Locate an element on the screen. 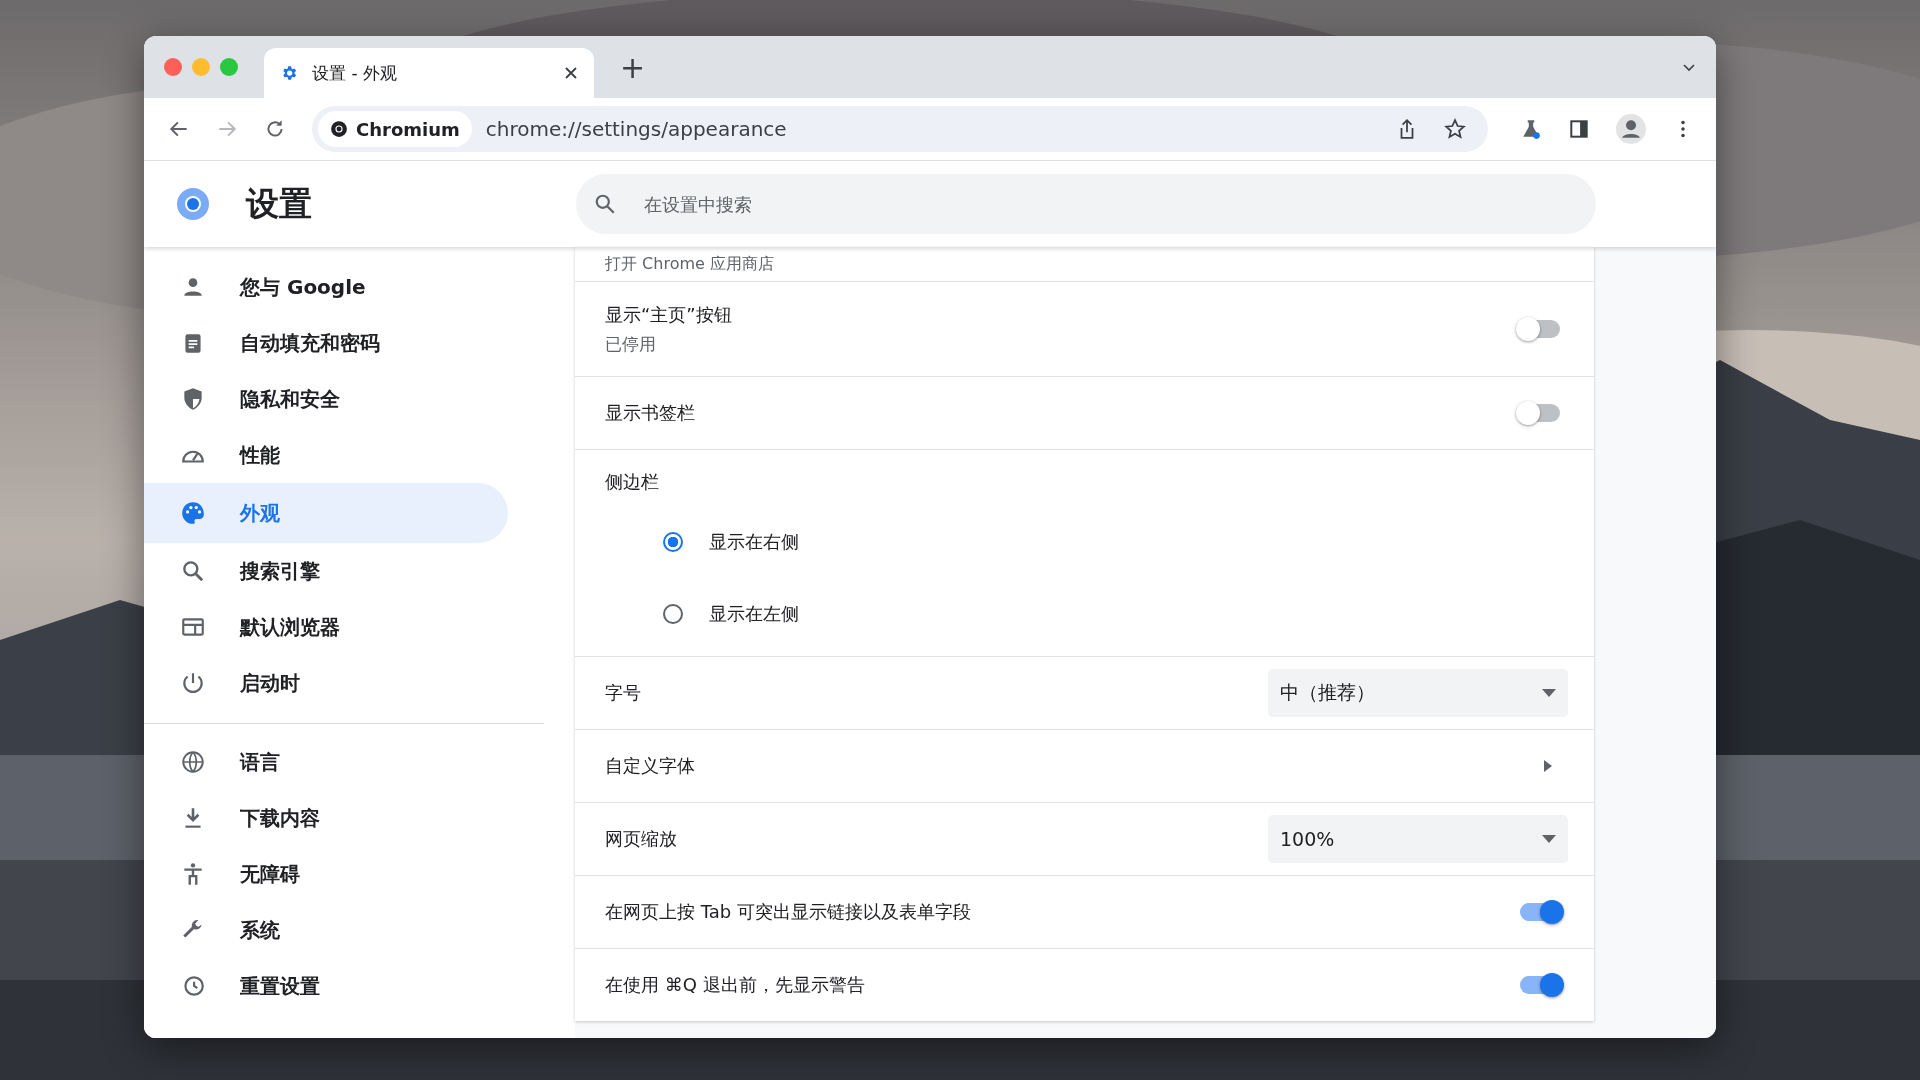 The image size is (1920, 1080). setting-label: 网页缩放 is located at coordinates (641, 839).